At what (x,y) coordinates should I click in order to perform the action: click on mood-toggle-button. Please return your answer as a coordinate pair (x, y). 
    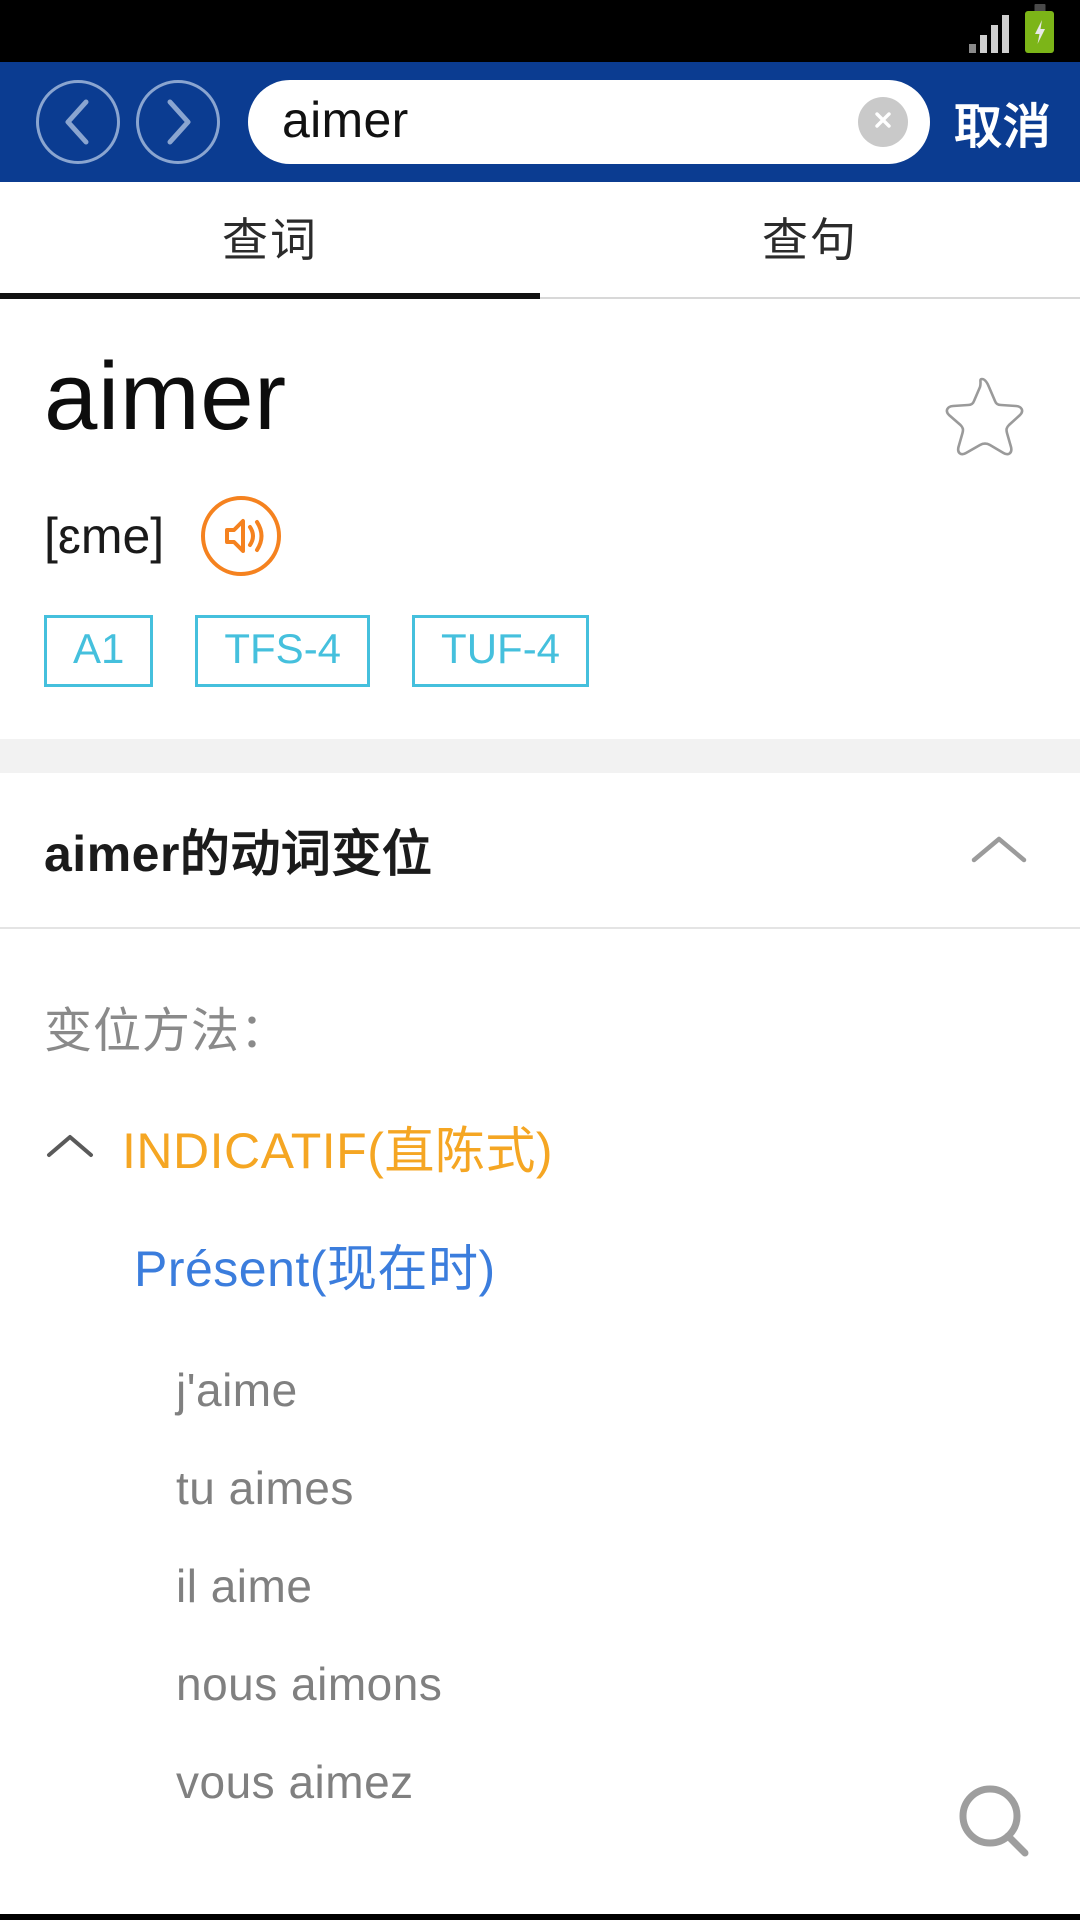
    Looking at the image, I should click on (70, 1147).